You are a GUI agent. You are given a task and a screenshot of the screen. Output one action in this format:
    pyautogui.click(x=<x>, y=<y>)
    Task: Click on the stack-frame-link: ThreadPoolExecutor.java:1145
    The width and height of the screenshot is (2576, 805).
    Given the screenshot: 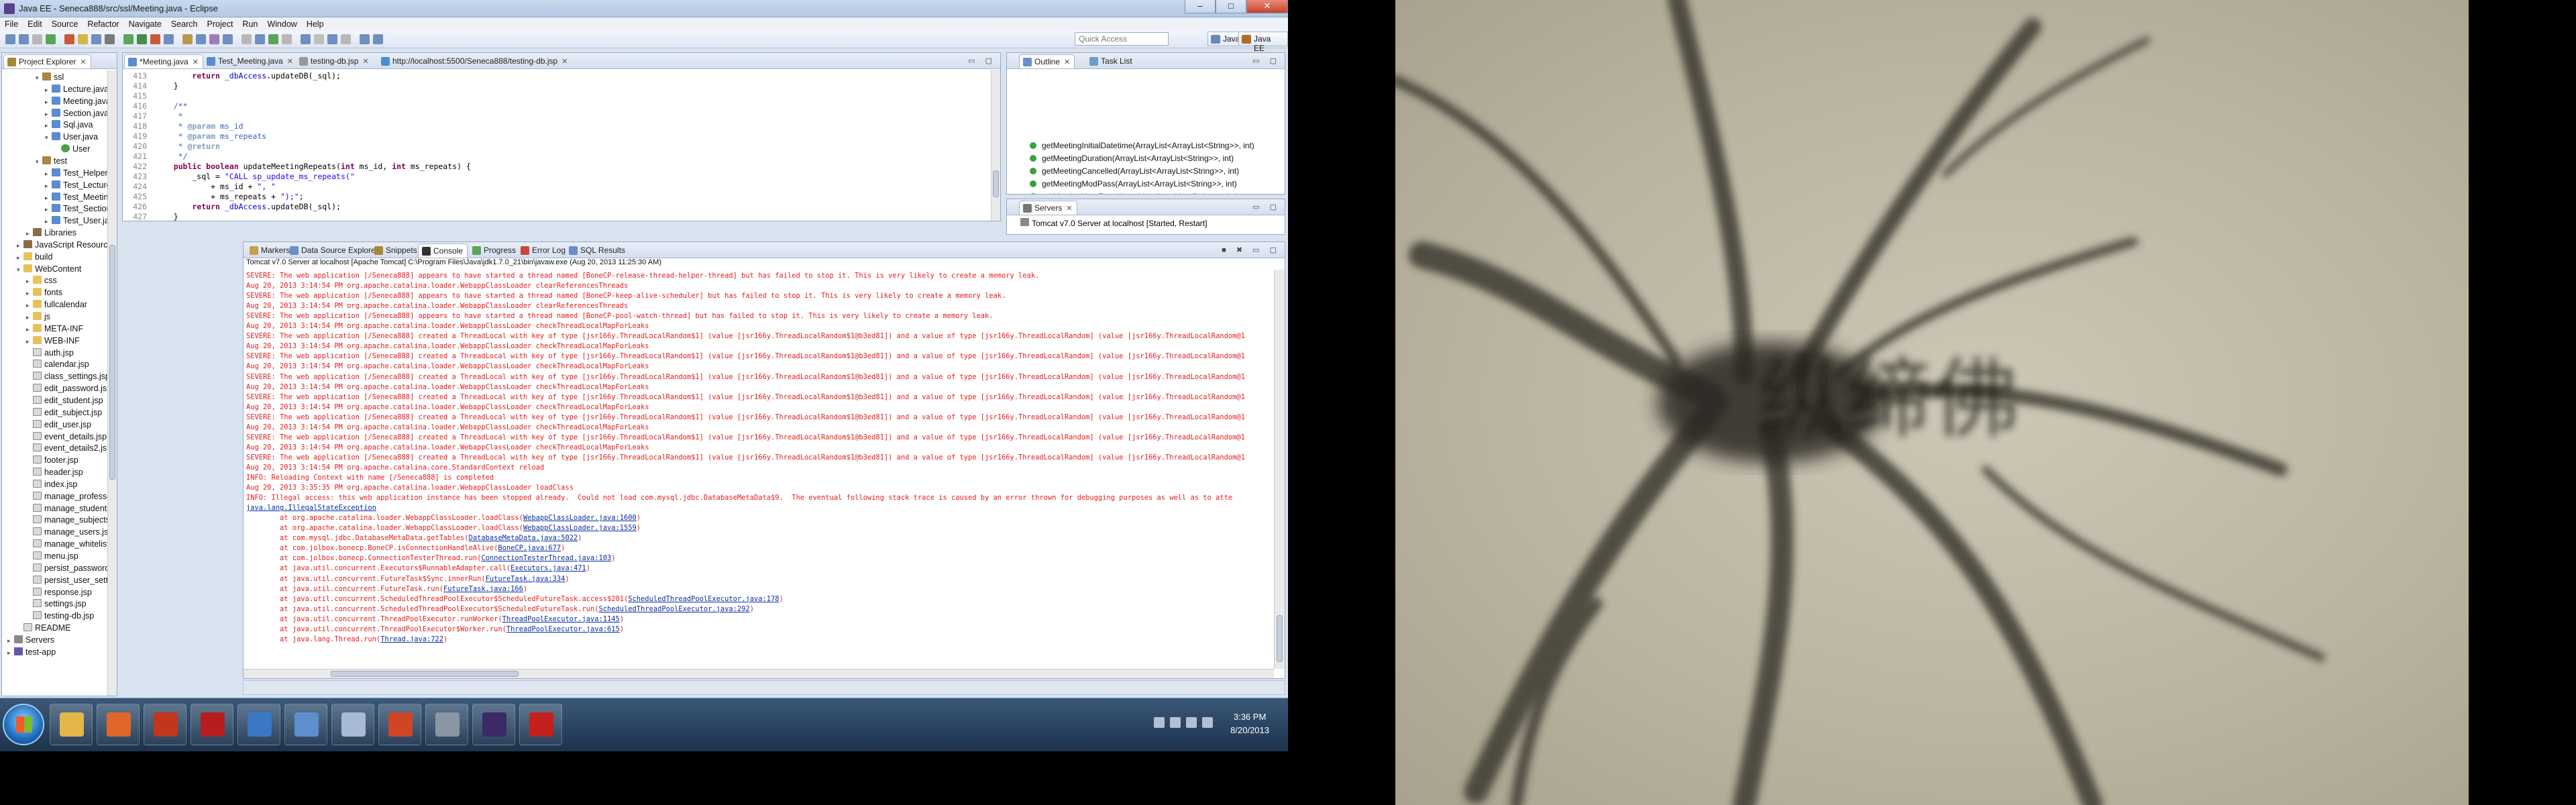 What is the action you would take?
    pyautogui.click(x=561, y=619)
    